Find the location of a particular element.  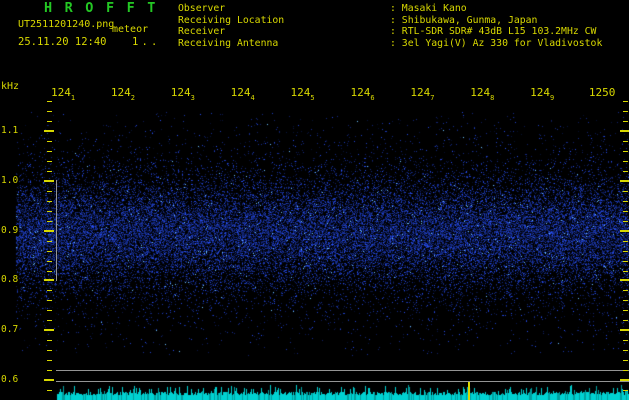

band-bracket-line is located at coordinates (56, 230).